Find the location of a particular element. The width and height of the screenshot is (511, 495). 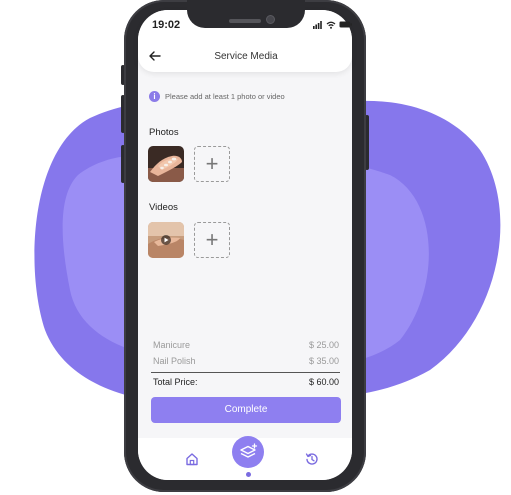

hint-text: Please add at least 1 photo or video is located at coordinates (225, 96).